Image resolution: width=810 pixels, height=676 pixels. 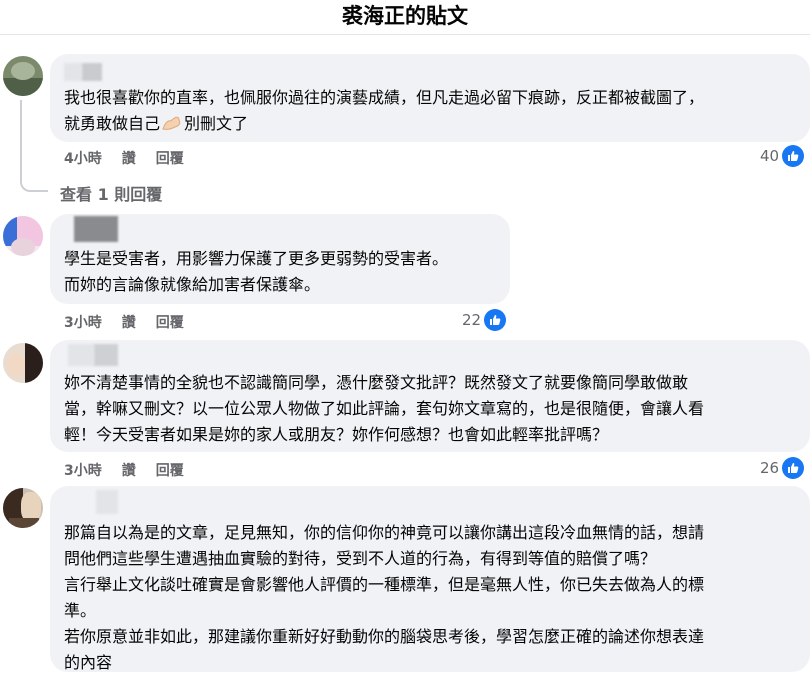 I want to click on reaction-count-value: 22, so click(x=472, y=320).